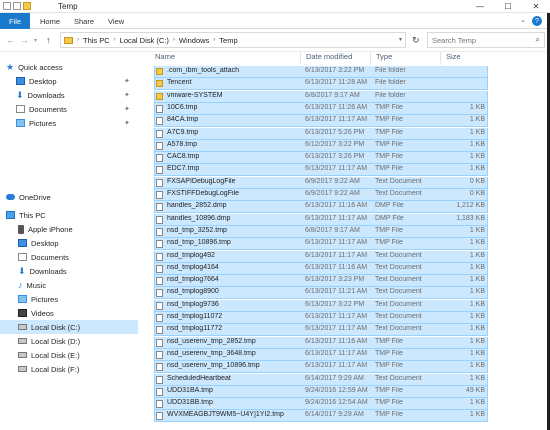 The height and width of the screenshot is (430, 550). What do you see at coordinates (22, 341) in the screenshot?
I see `disk-icon` at bounding box center [22, 341].